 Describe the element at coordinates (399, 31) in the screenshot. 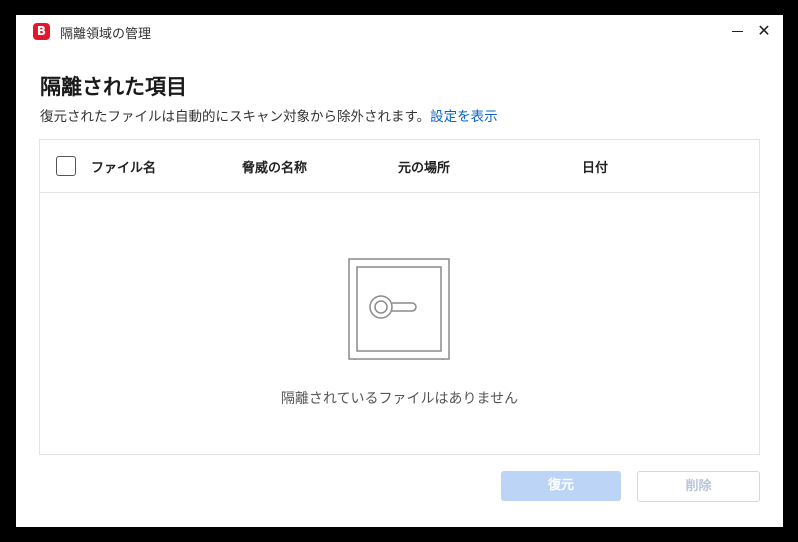

I see `title-bar: B 隔離領域の管理 ✕` at that location.